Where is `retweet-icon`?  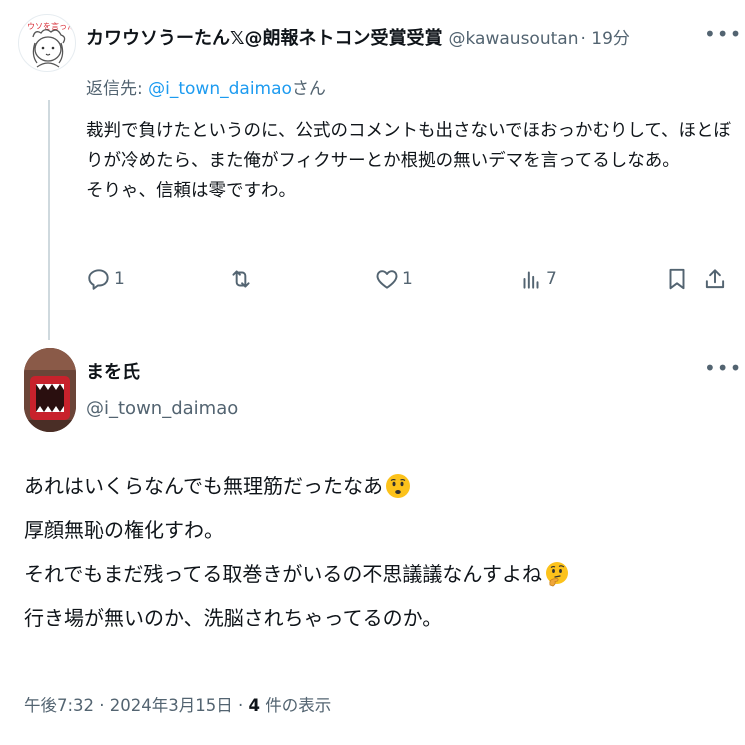 retweet-icon is located at coordinates (241, 279).